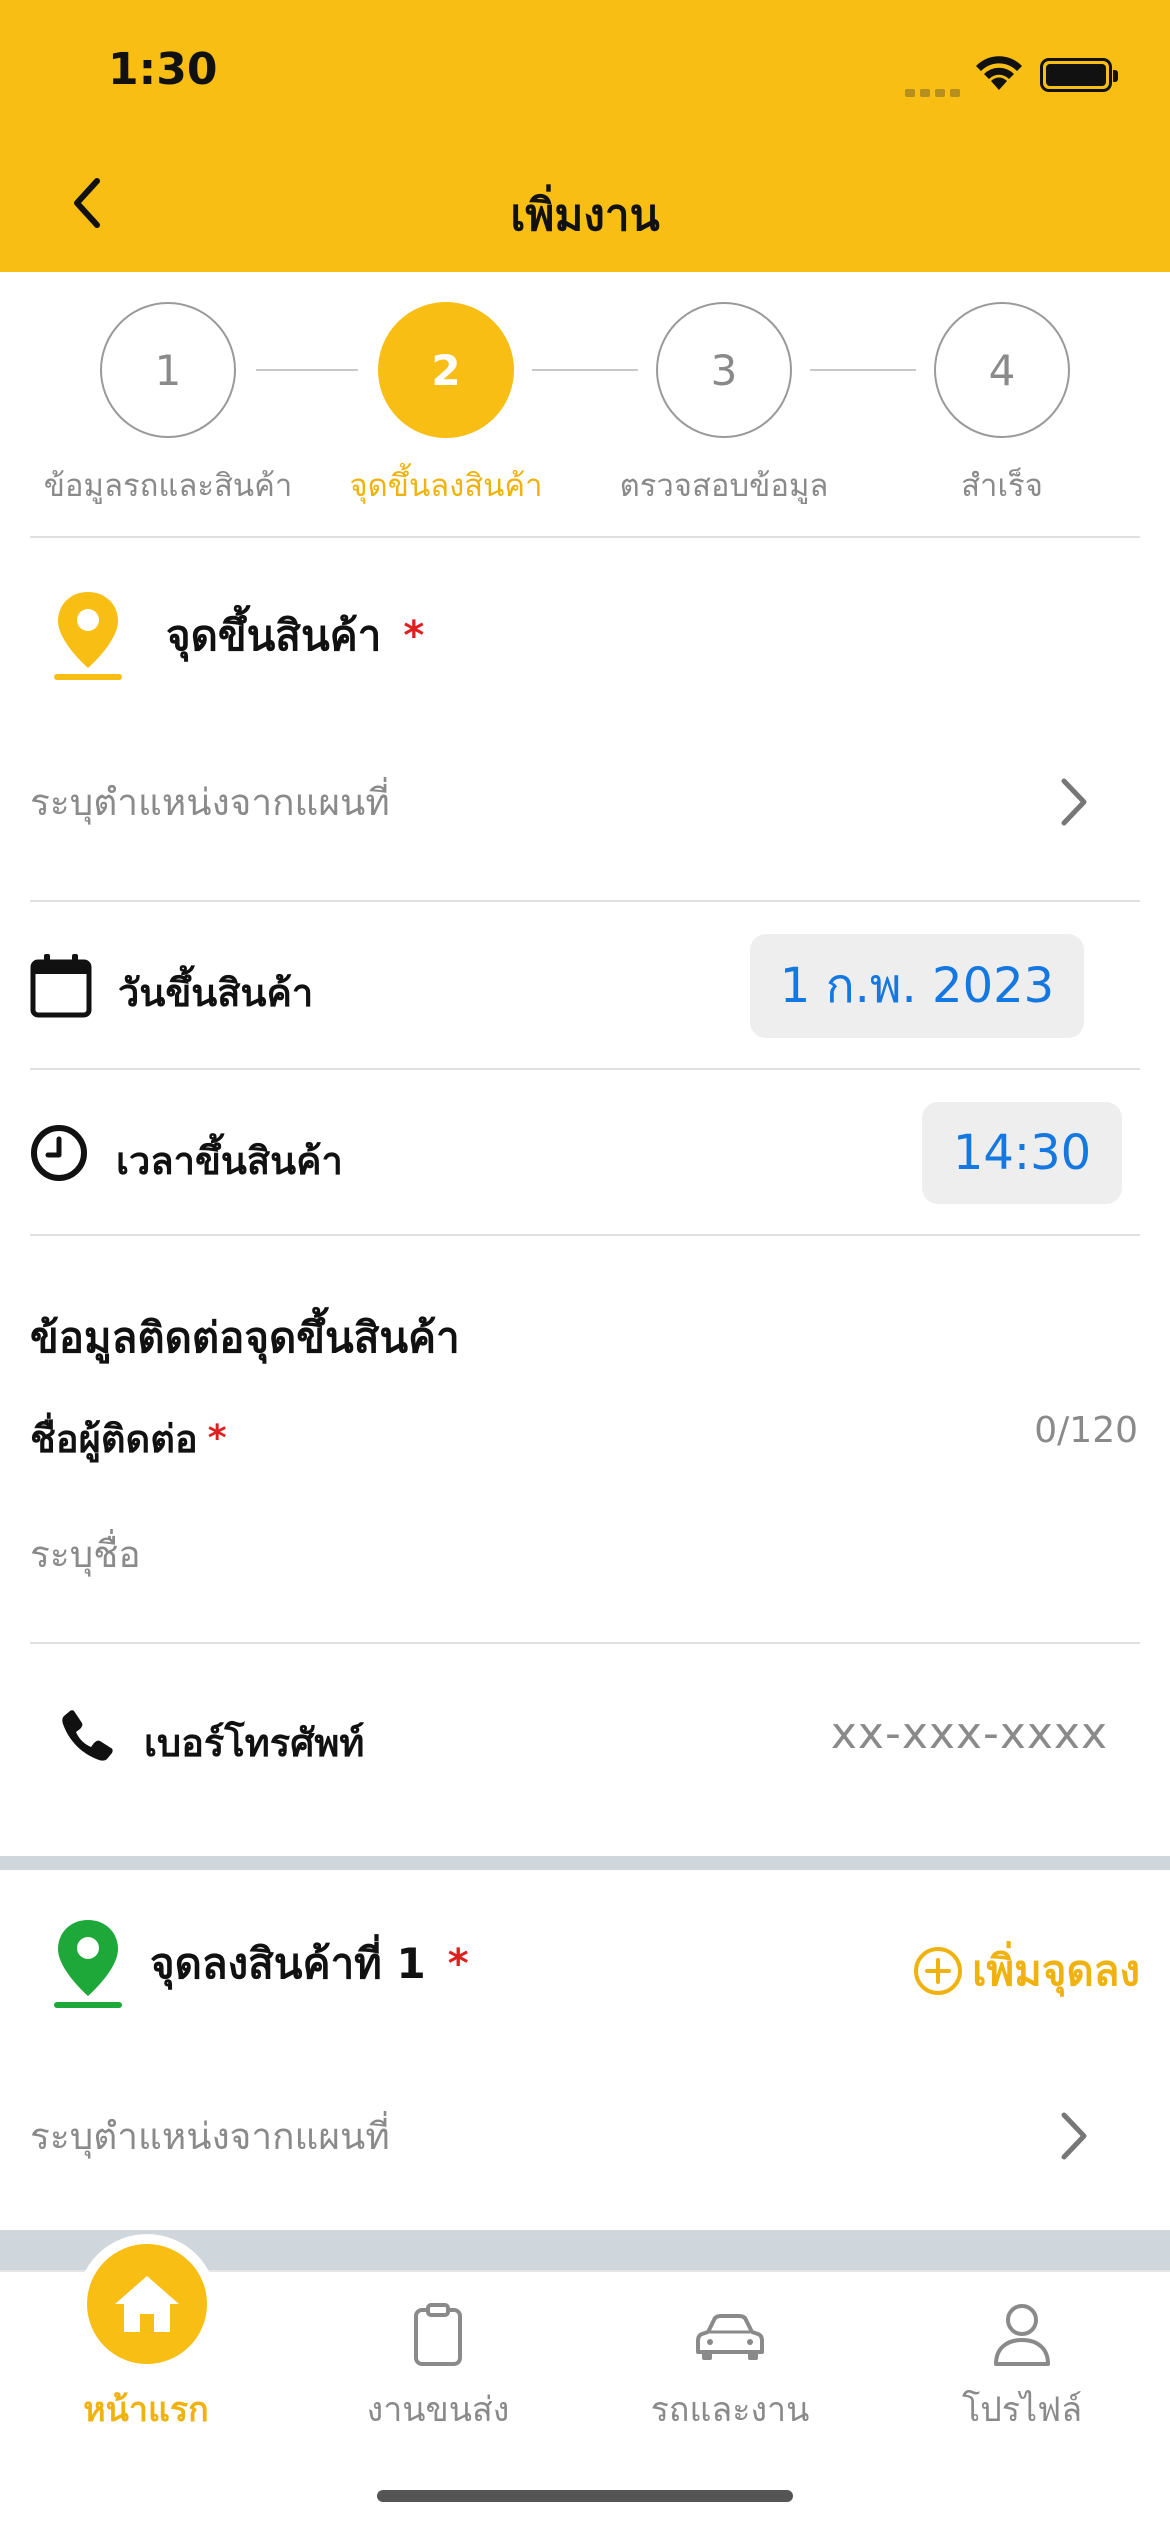  I want to click on navigation-bar: เพิ่มงาน, so click(585, 206).